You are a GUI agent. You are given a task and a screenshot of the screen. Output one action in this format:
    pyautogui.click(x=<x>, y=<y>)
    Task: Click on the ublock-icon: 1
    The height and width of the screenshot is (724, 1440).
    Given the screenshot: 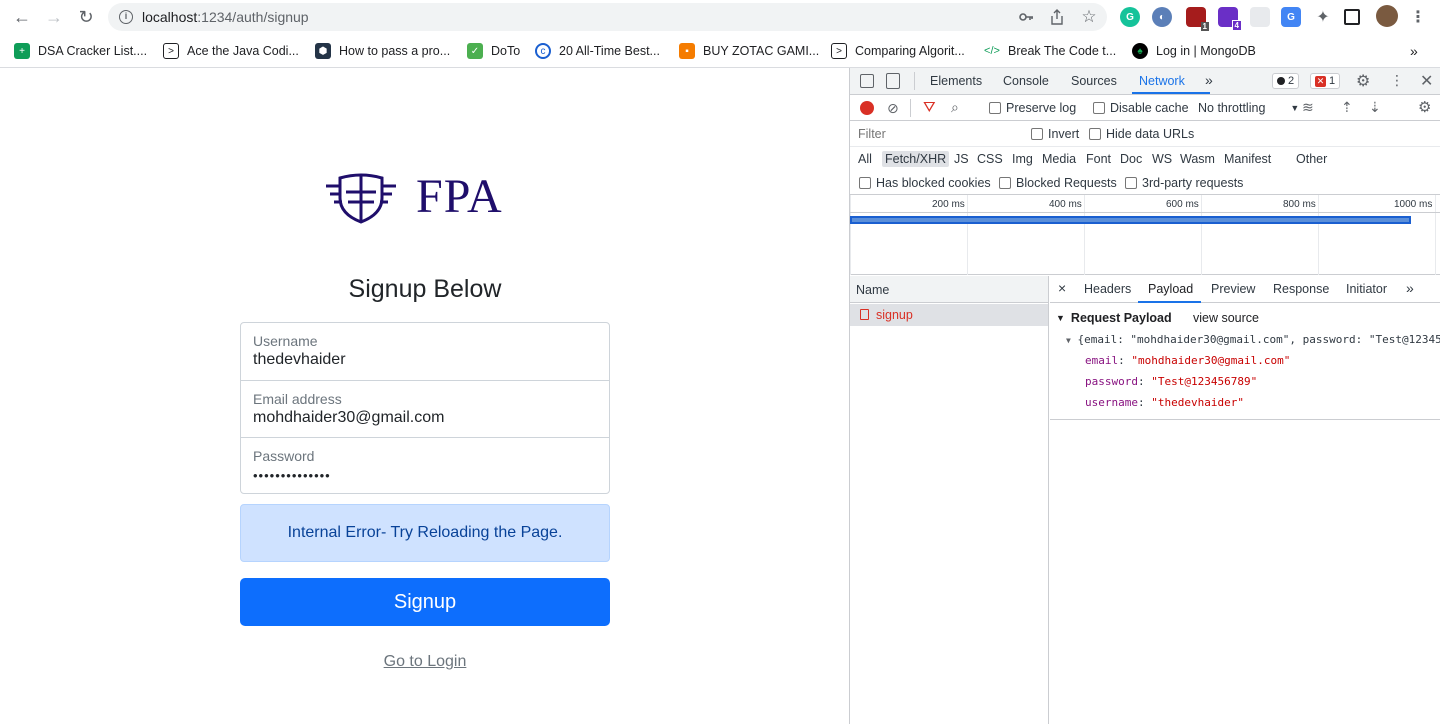 What is the action you would take?
    pyautogui.click(x=1197, y=19)
    